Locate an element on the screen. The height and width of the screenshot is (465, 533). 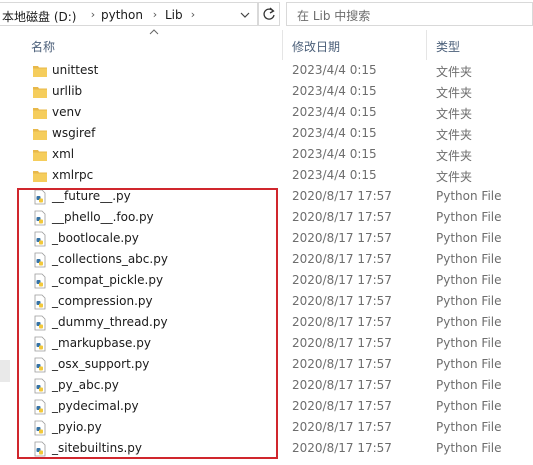
list-item: xml 2023/4/4 0:15 文件夹 is located at coordinates (266, 154).